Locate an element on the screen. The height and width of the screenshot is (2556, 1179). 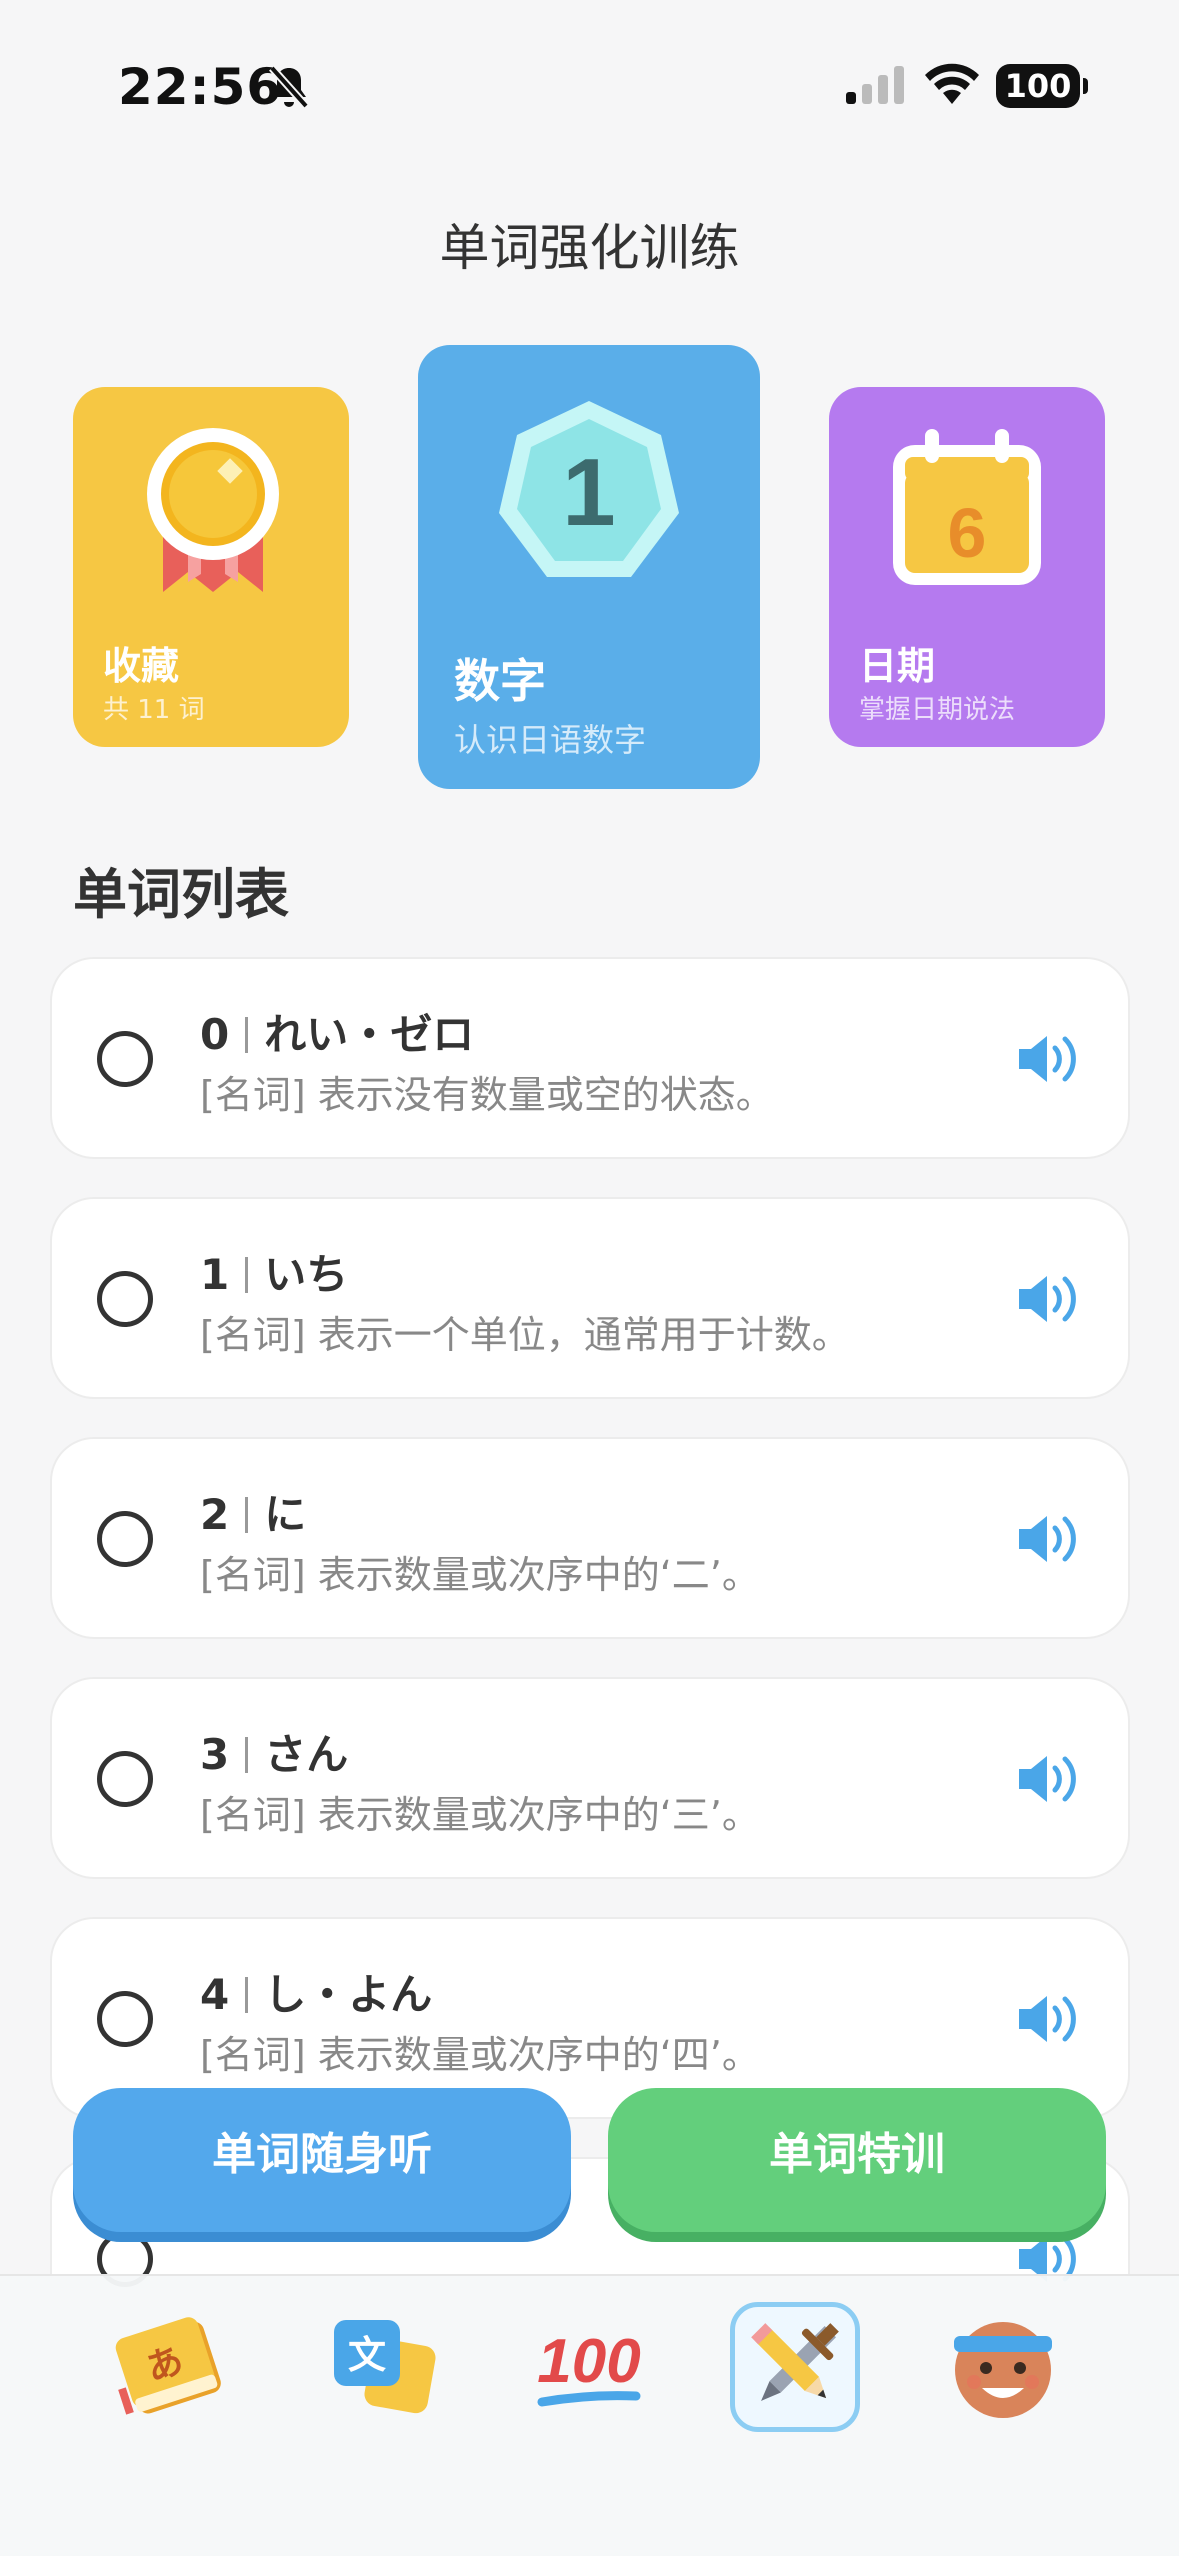
favorites-title: 收藏 is located at coordinates (141, 666).